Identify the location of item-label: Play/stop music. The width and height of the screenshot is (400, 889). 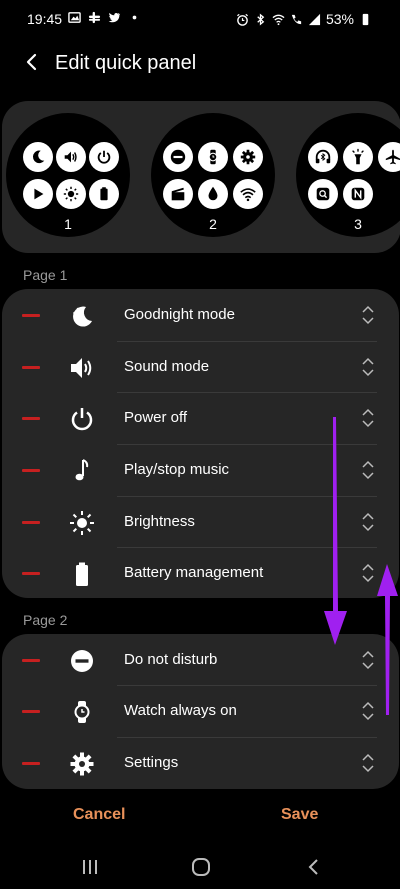
(177, 469).